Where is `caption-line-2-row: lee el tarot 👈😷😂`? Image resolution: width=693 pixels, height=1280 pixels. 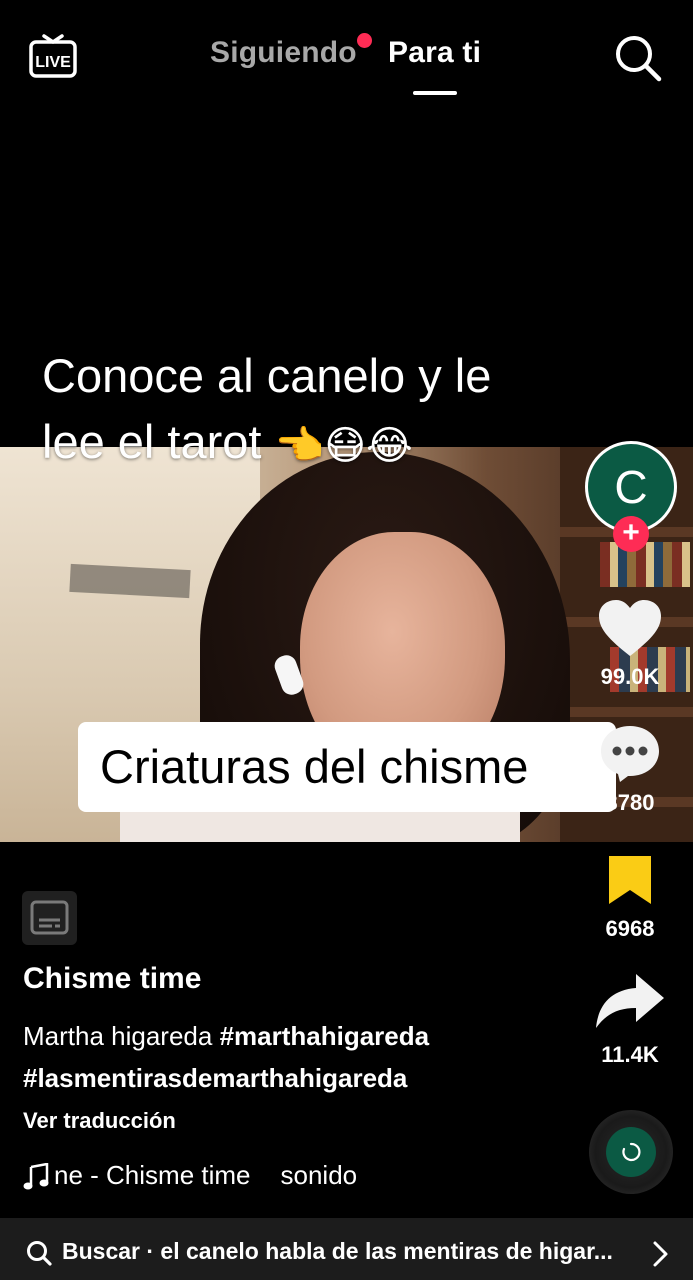 caption-line-2-row: lee el tarot 👈😷😂 is located at coordinates (312, 444).